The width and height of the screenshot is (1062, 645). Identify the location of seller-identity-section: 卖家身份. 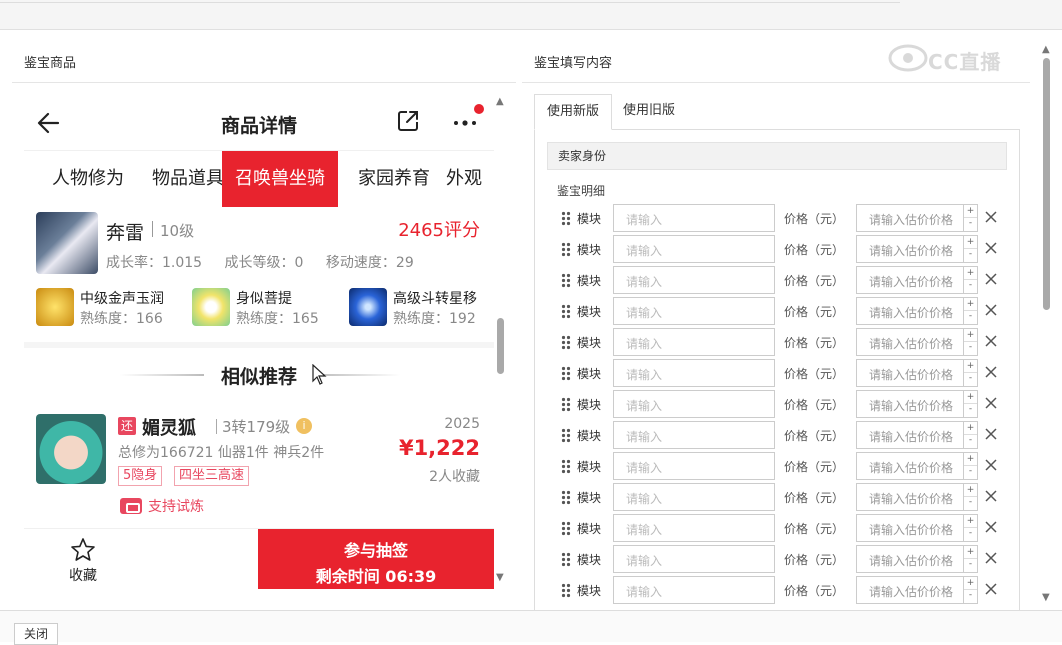
(777, 156).